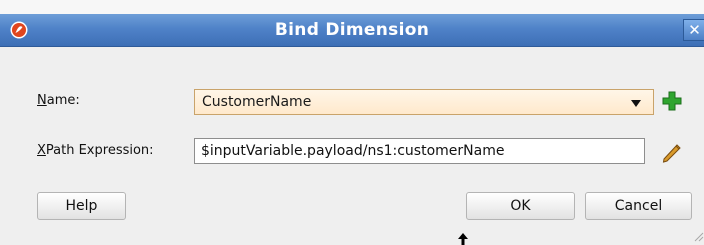 The image size is (704, 245). What do you see at coordinates (63, 100) in the screenshot?
I see `name-label-text: ame:` at bounding box center [63, 100].